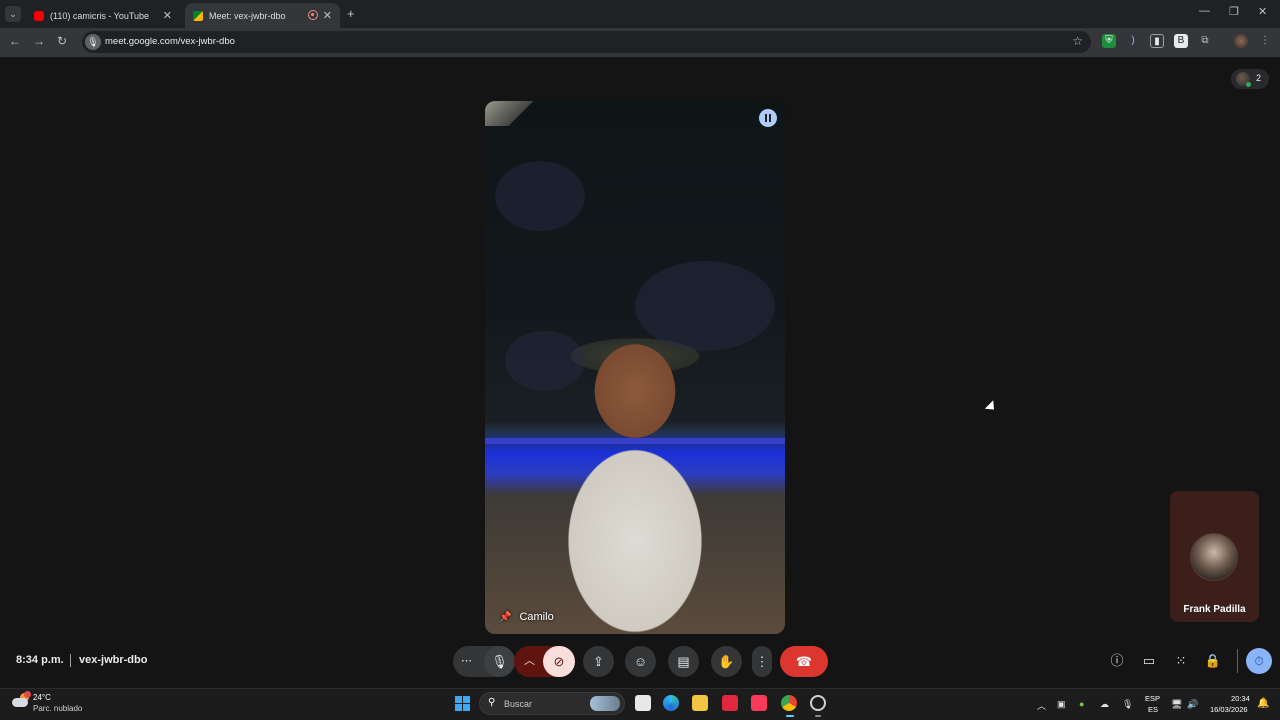 This screenshot has width=1280, height=720. What do you see at coordinates (505, 617) in the screenshot?
I see `pin-icon: 📌` at bounding box center [505, 617].